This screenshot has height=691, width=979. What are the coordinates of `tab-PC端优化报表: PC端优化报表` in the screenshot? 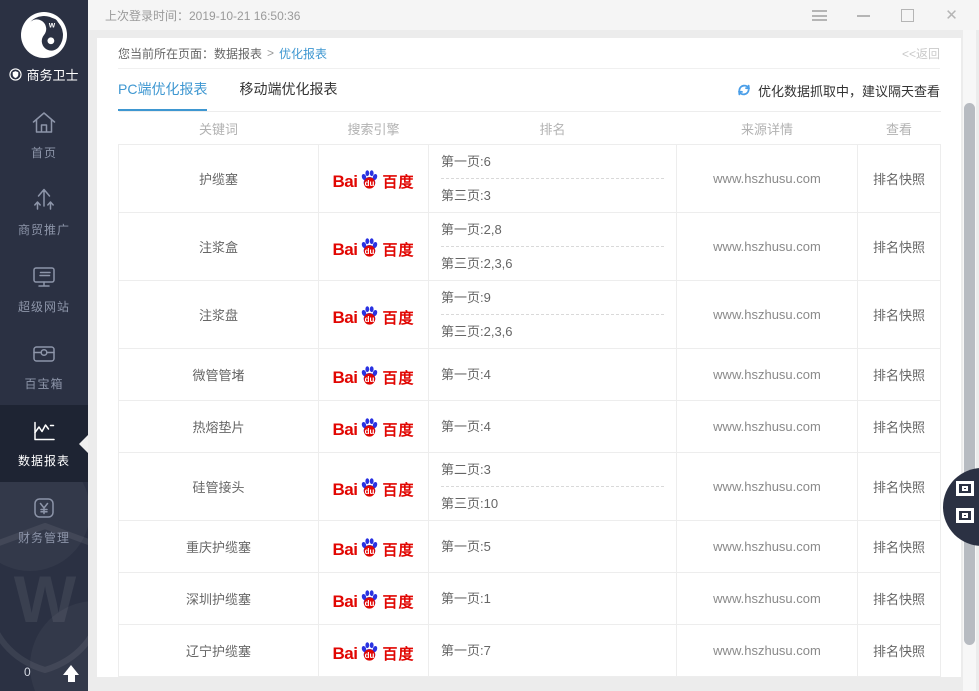 It's located at (163, 90).